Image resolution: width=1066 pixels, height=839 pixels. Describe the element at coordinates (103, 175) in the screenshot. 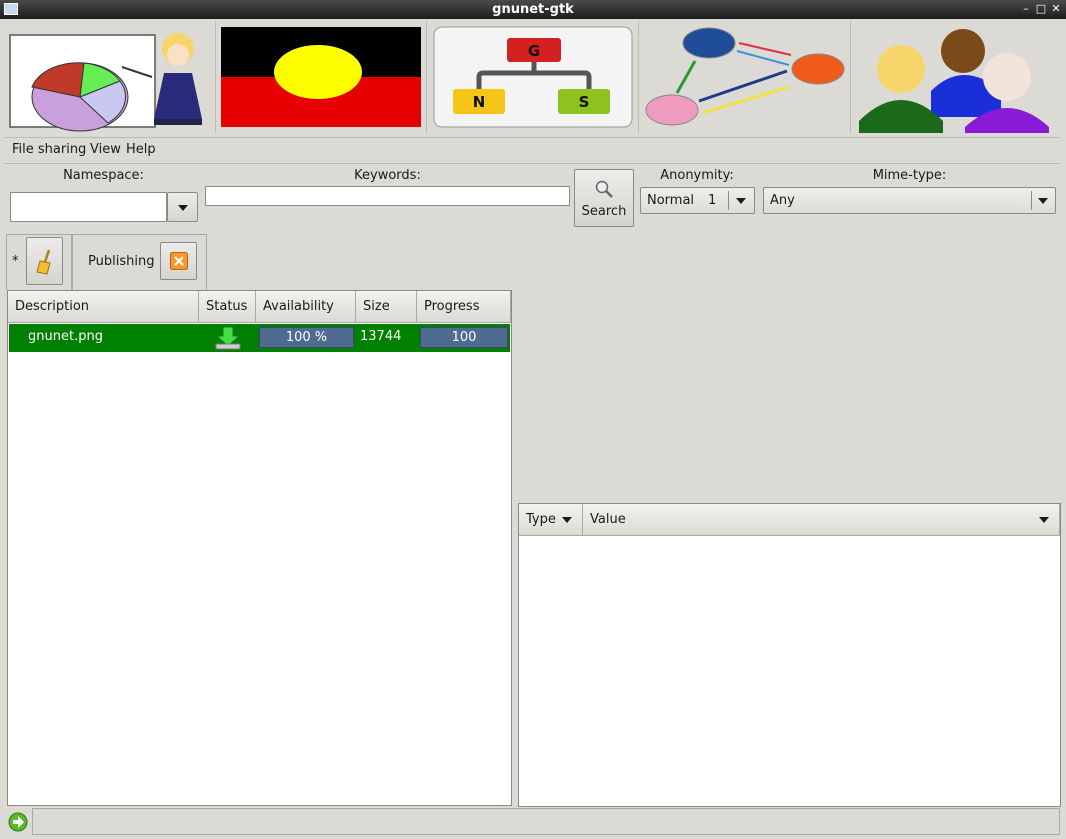

I see `namespace-label: Namespace:` at that location.